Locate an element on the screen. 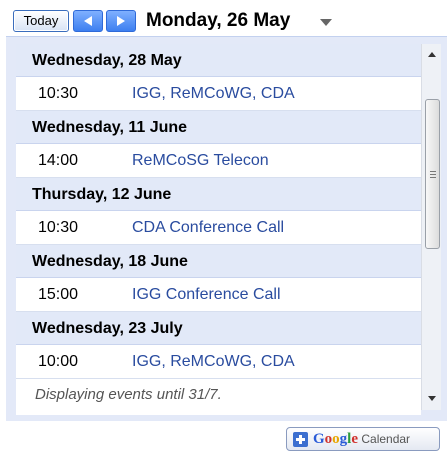 Image resolution: width=447 pixels, height=453 pixels. event-row: 10:00 IGG, ReMCoWG, CDA is located at coordinates (218, 362).